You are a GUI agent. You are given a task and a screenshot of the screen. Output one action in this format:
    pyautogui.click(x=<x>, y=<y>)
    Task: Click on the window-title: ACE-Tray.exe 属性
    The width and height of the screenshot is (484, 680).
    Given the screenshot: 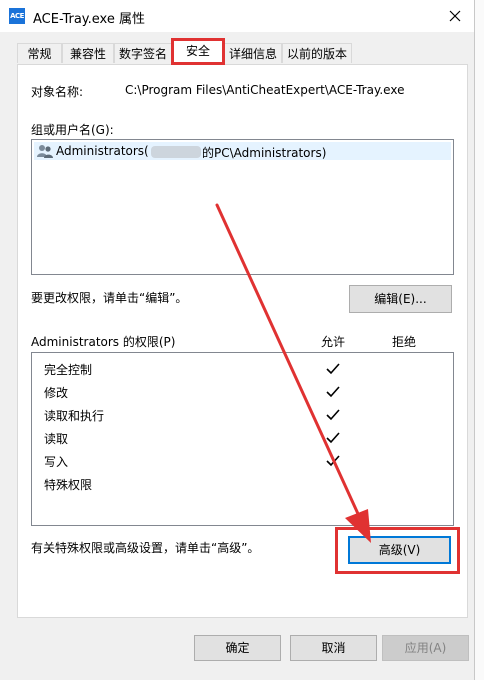 What is the action you would take?
    pyautogui.click(x=89, y=19)
    